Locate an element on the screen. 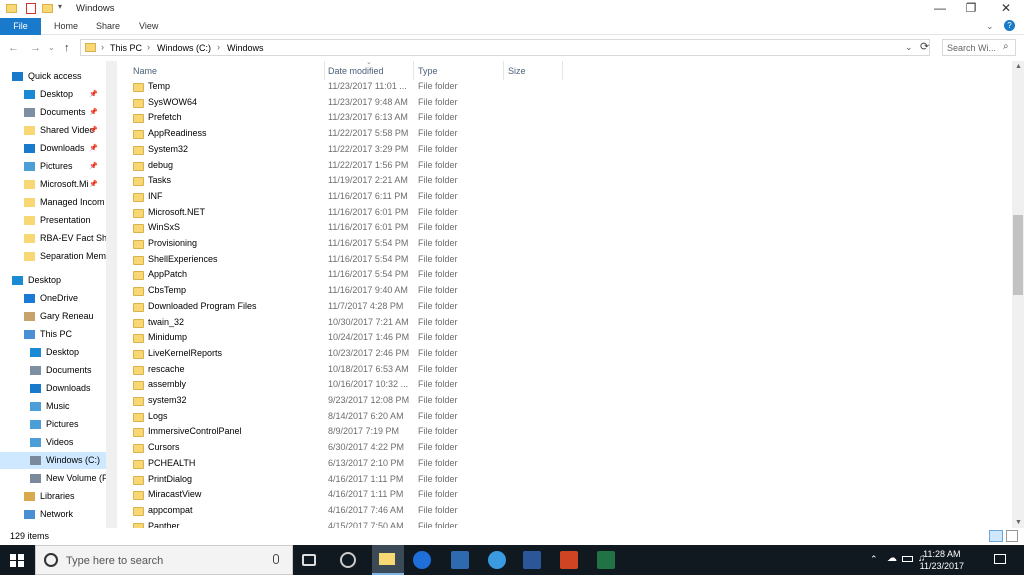 The width and height of the screenshot is (1024, 575). refresh-icon: ⟳ is located at coordinates (924, 46).